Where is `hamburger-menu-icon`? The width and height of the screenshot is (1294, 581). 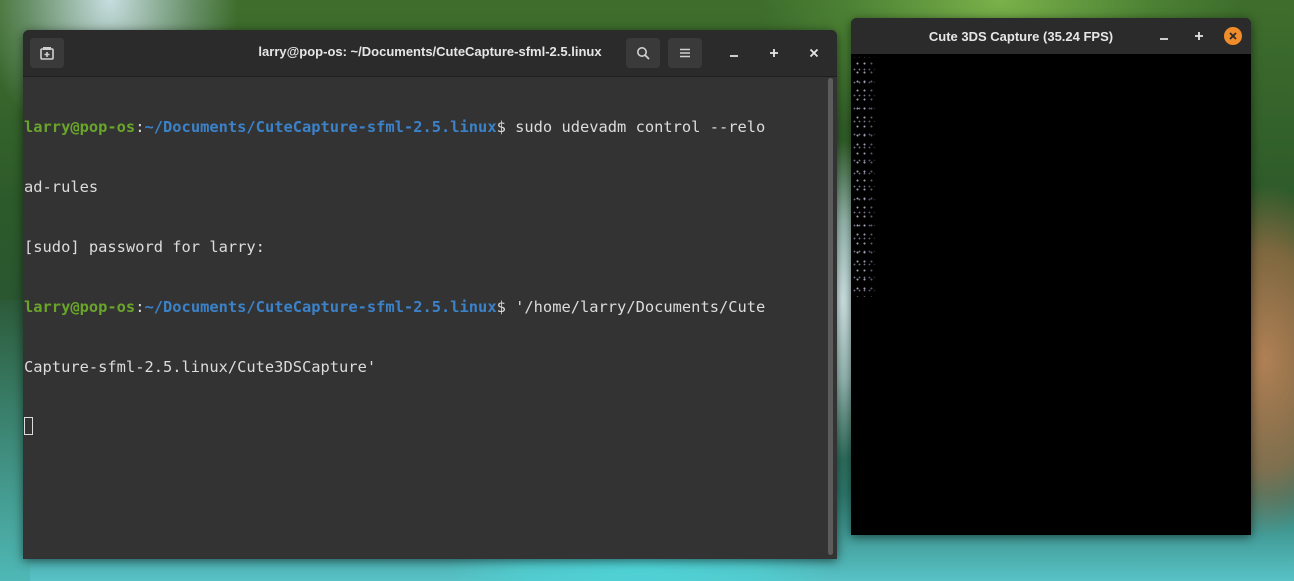 hamburger-menu-icon is located at coordinates (685, 53).